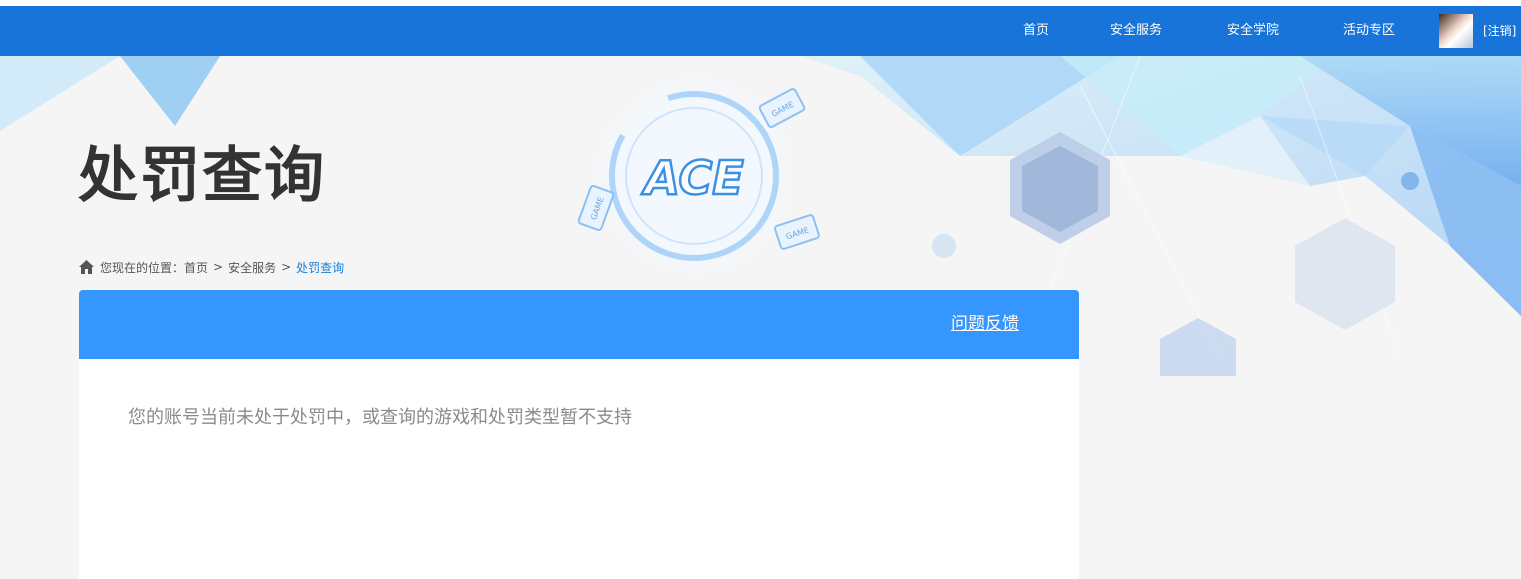 The image size is (1521, 579). Describe the element at coordinates (579, 324) in the screenshot. I see `panel-header: 问题反馈` at that location.